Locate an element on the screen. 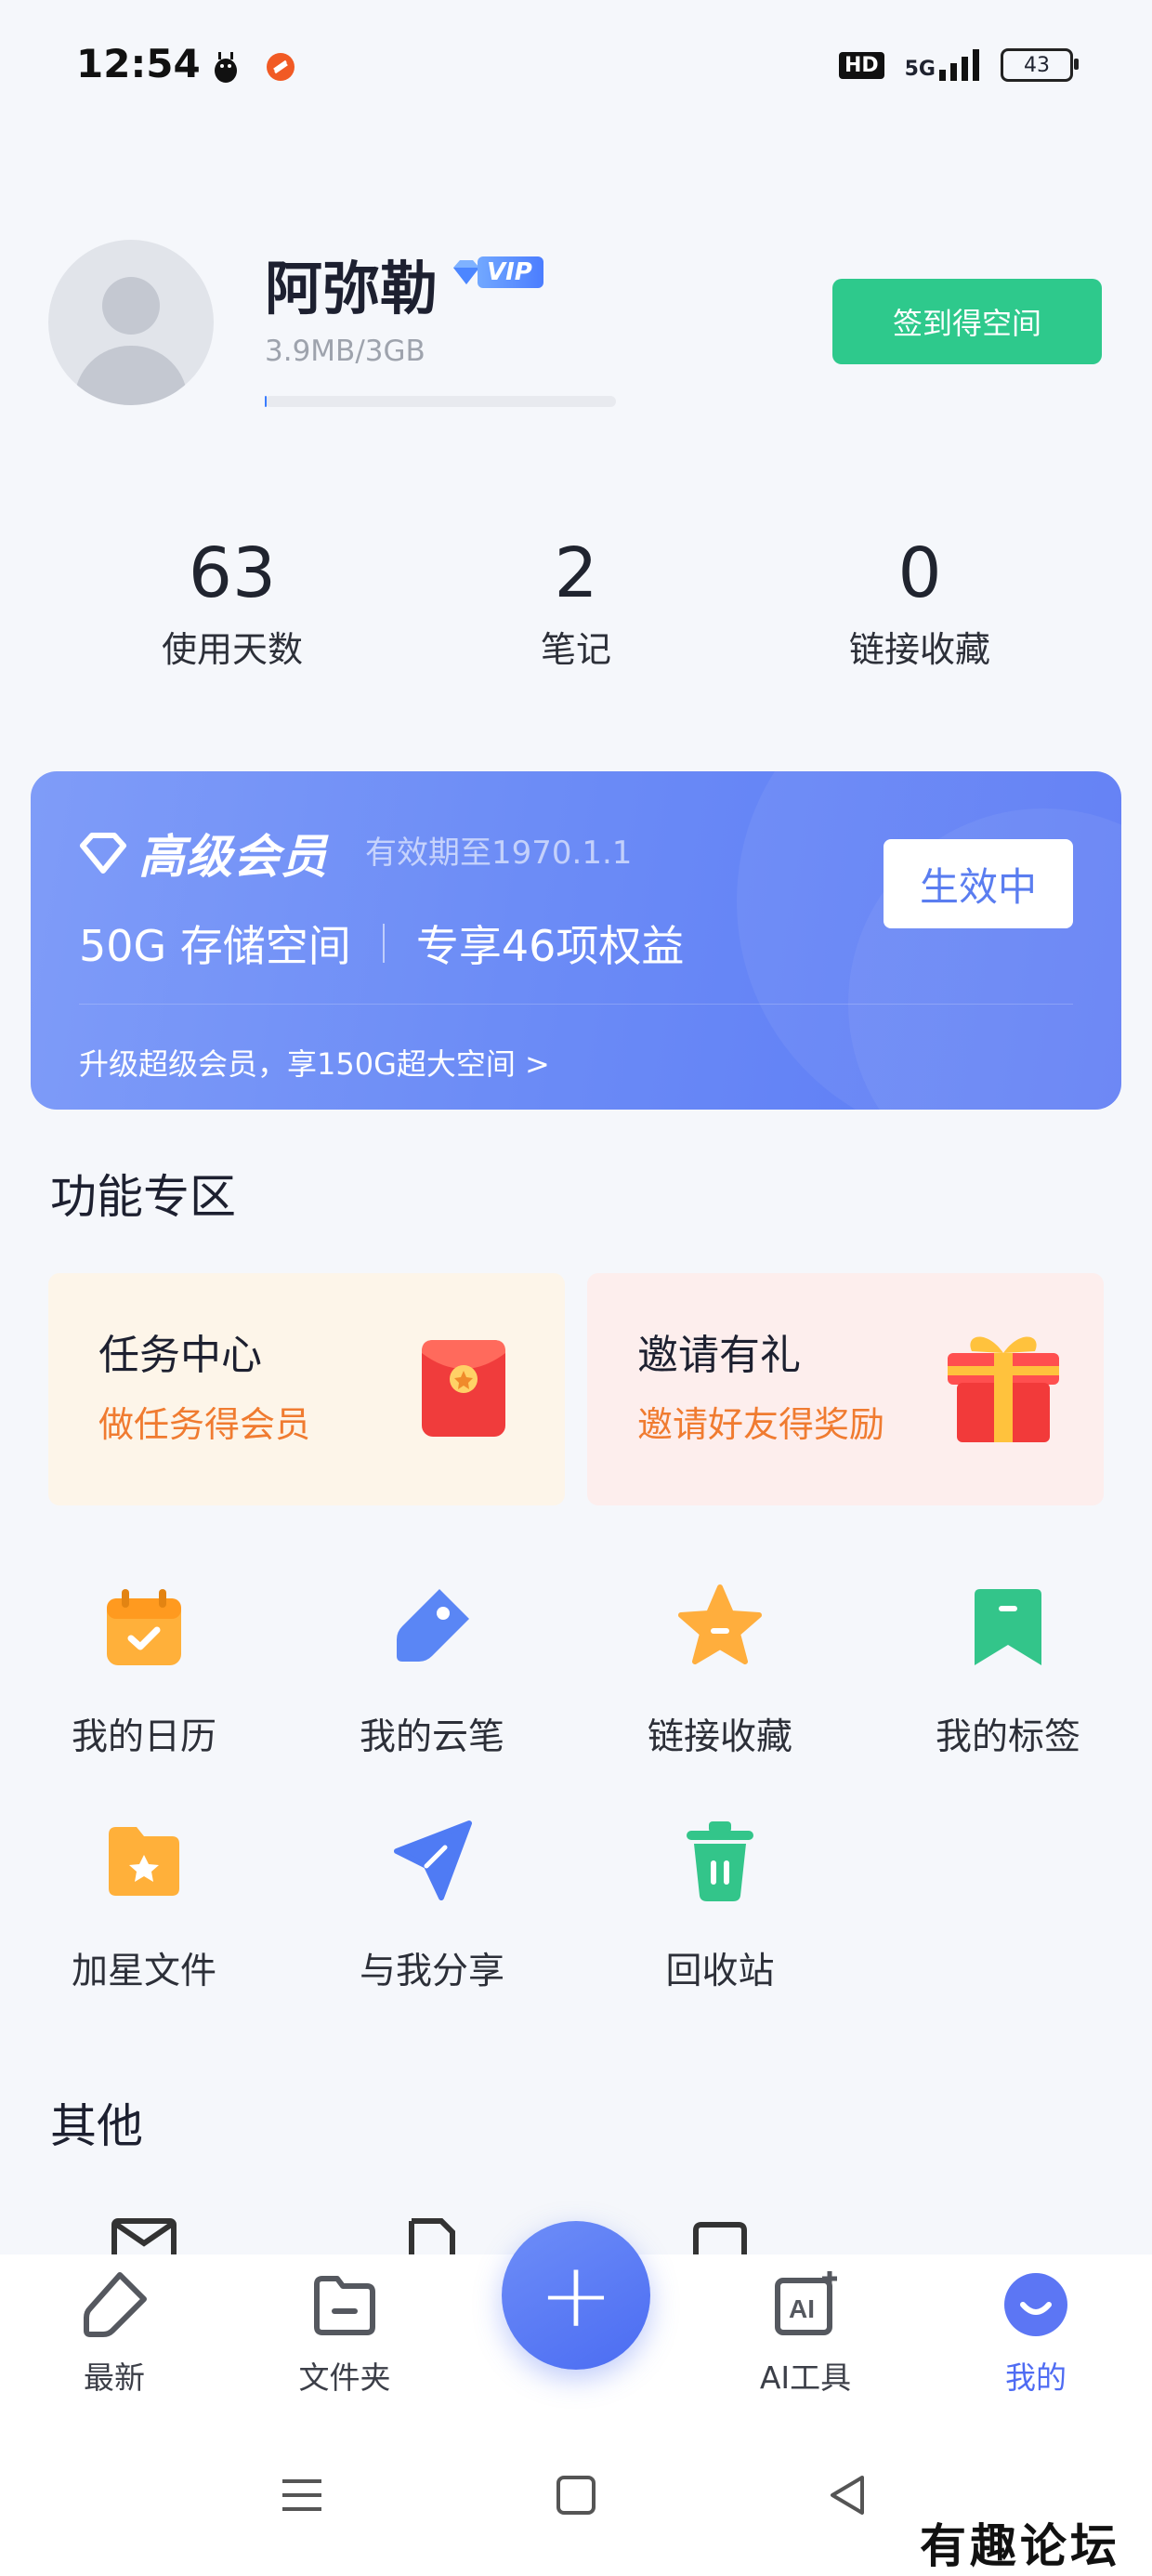 This screenshot has width=1152, height=2576. document-icon is located at coordinates (432, 2230).